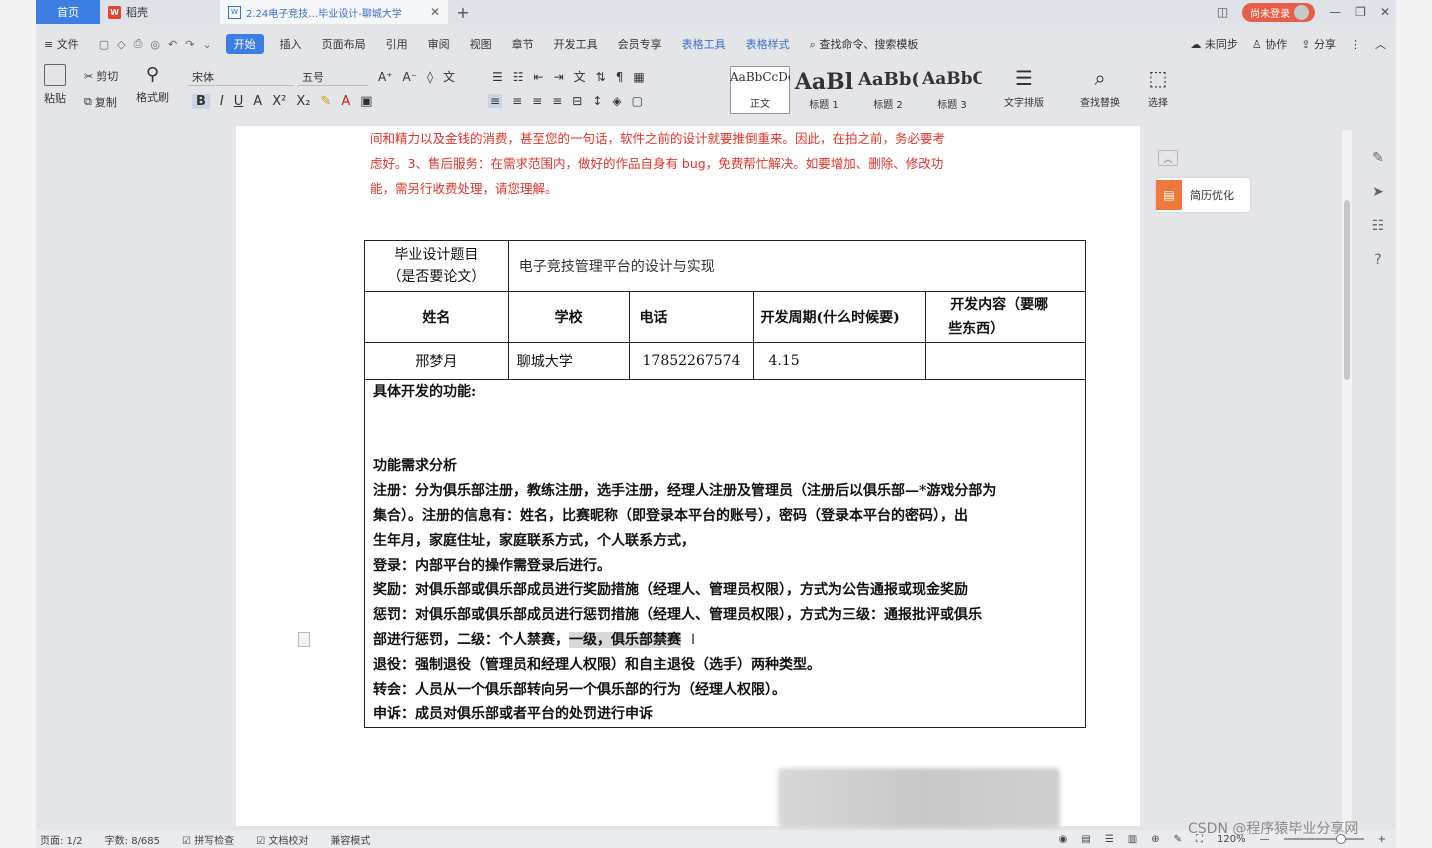 The image size is (1432, 848). I want to click on numbered-list-icon: ☷, so click(518, 77).